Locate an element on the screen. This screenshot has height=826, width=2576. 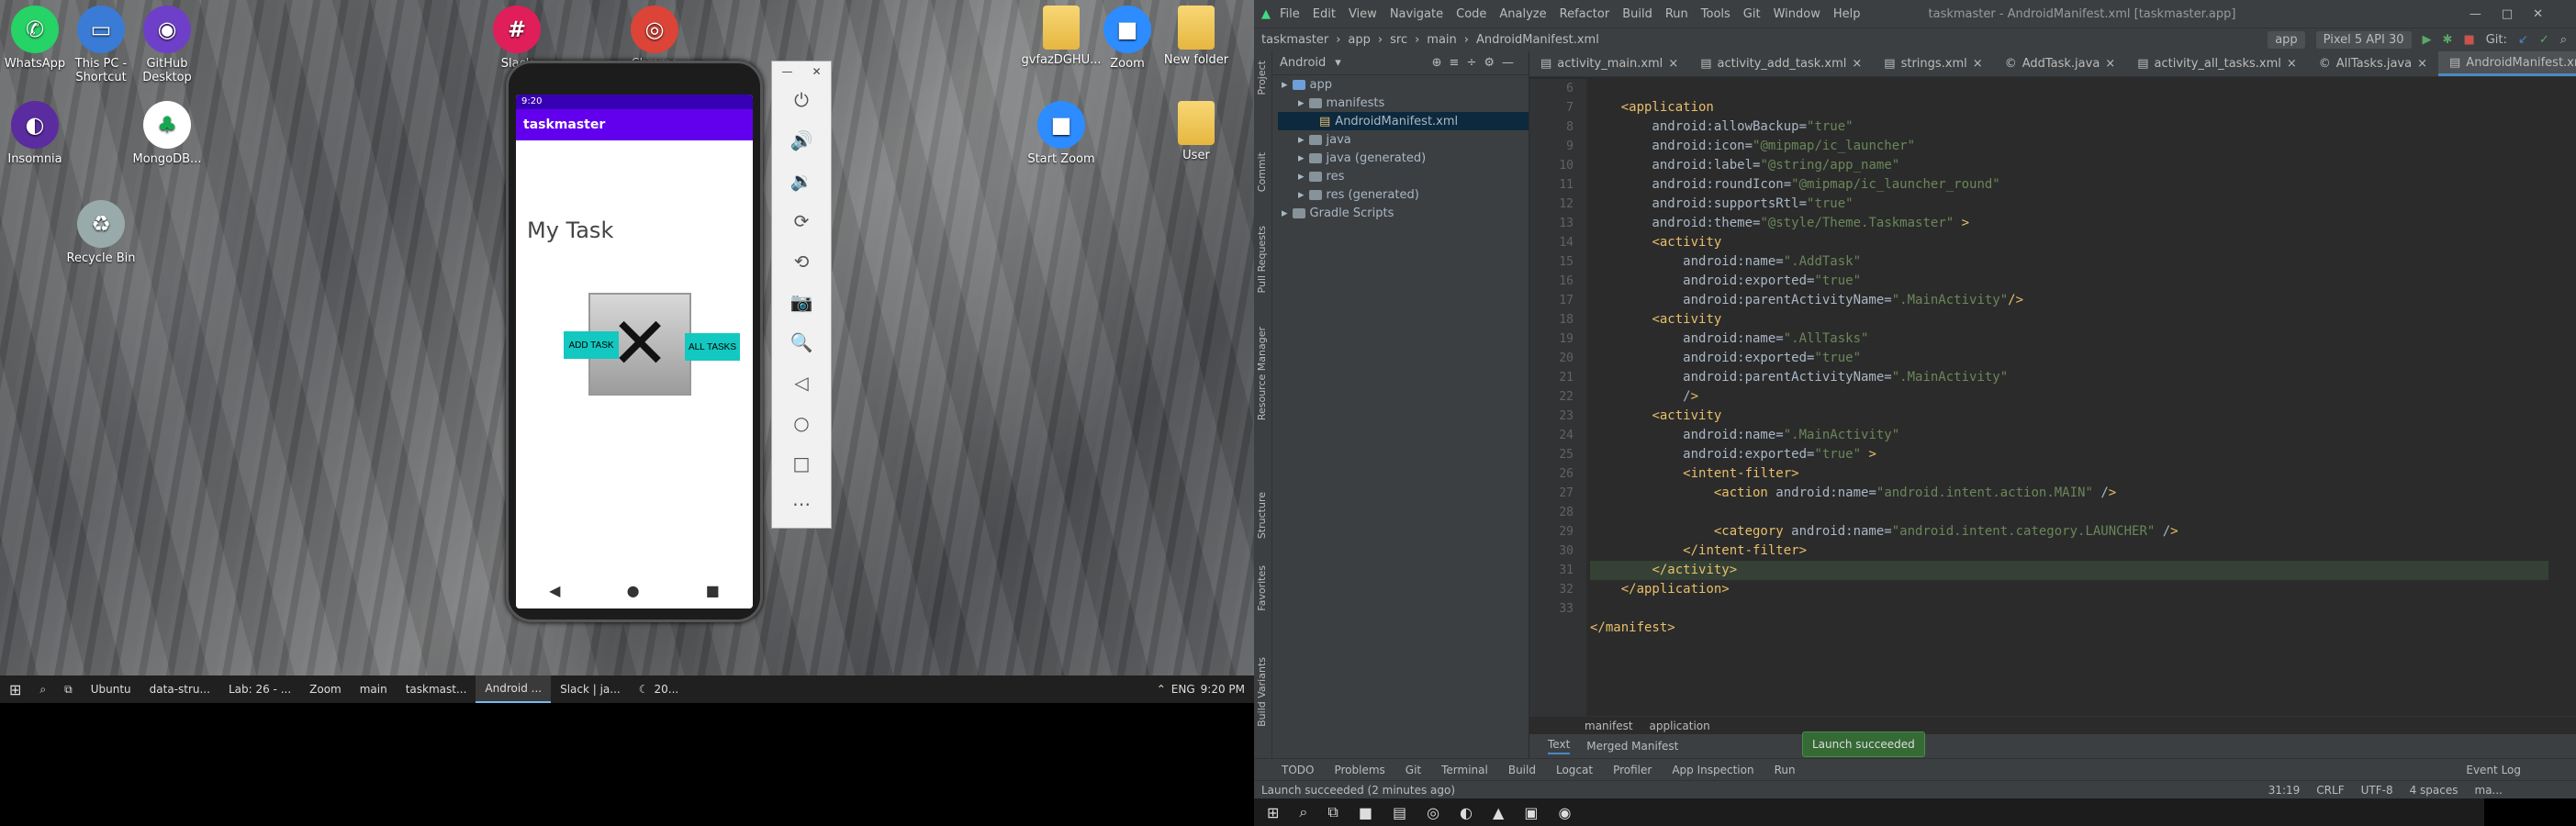
menu-item-code: Code is located at coordinates (1471, 14).